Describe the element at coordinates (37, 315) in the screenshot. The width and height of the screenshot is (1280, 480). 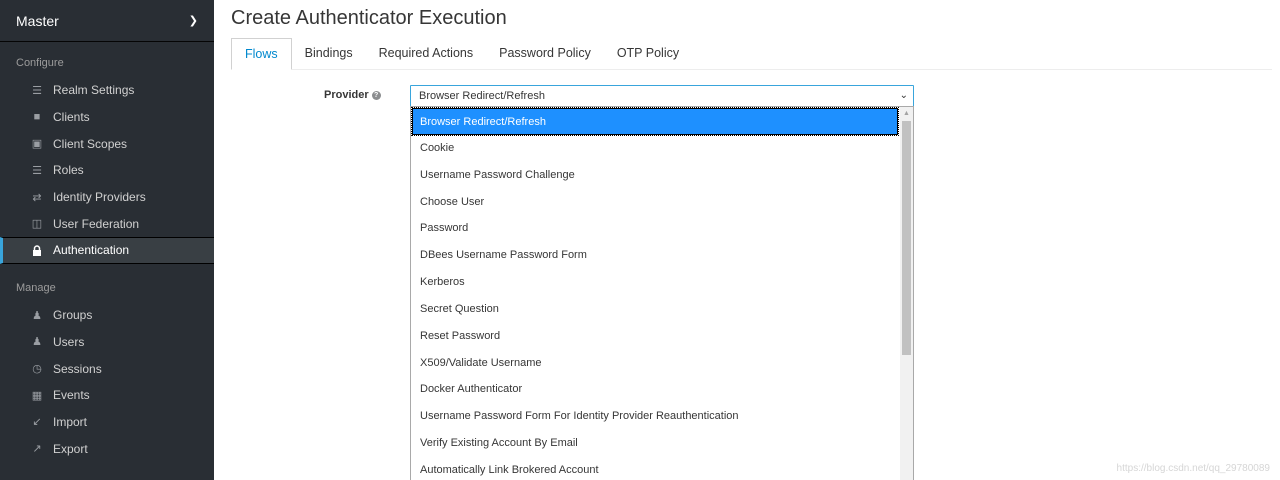
I see `users-icon: ♟` at that location.